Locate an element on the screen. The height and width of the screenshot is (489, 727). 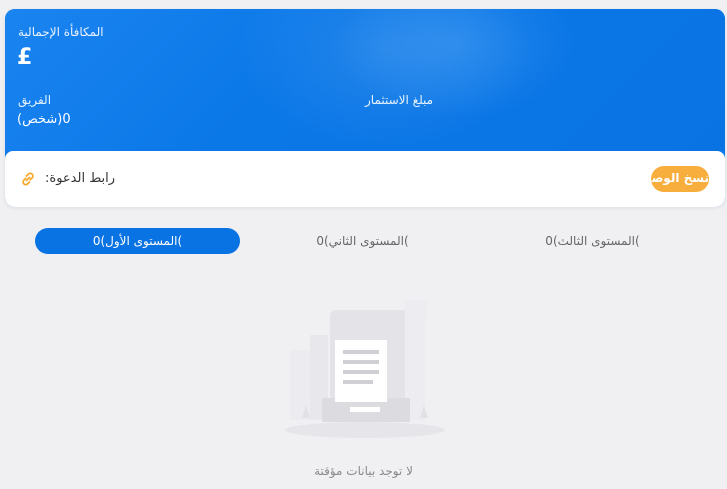
total-reward-value: £ is located at coordinates (25, 57).